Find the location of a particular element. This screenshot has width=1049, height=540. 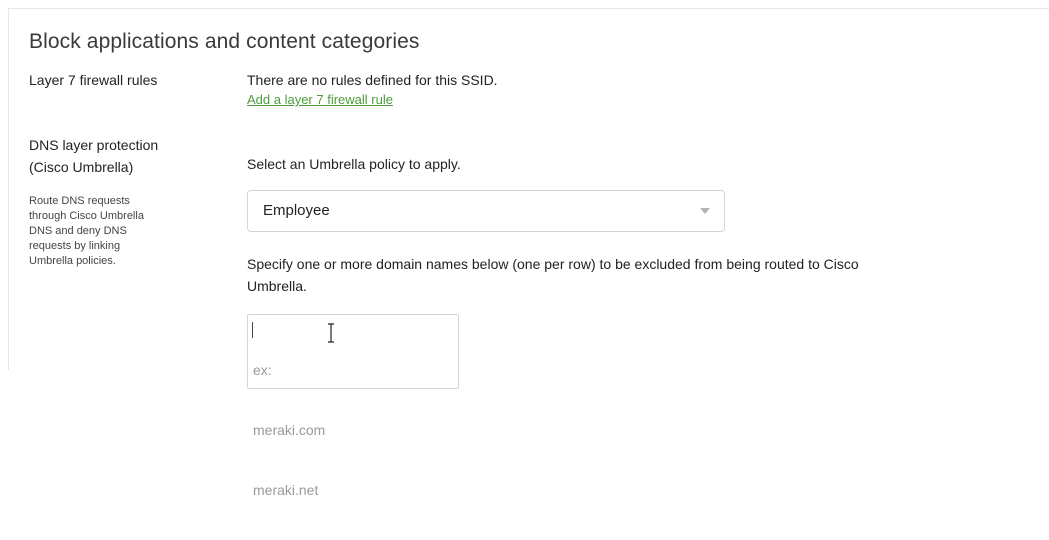

dns-protection-label-line2: (Cisco Umbrella) is located at coordinates (81, 167).